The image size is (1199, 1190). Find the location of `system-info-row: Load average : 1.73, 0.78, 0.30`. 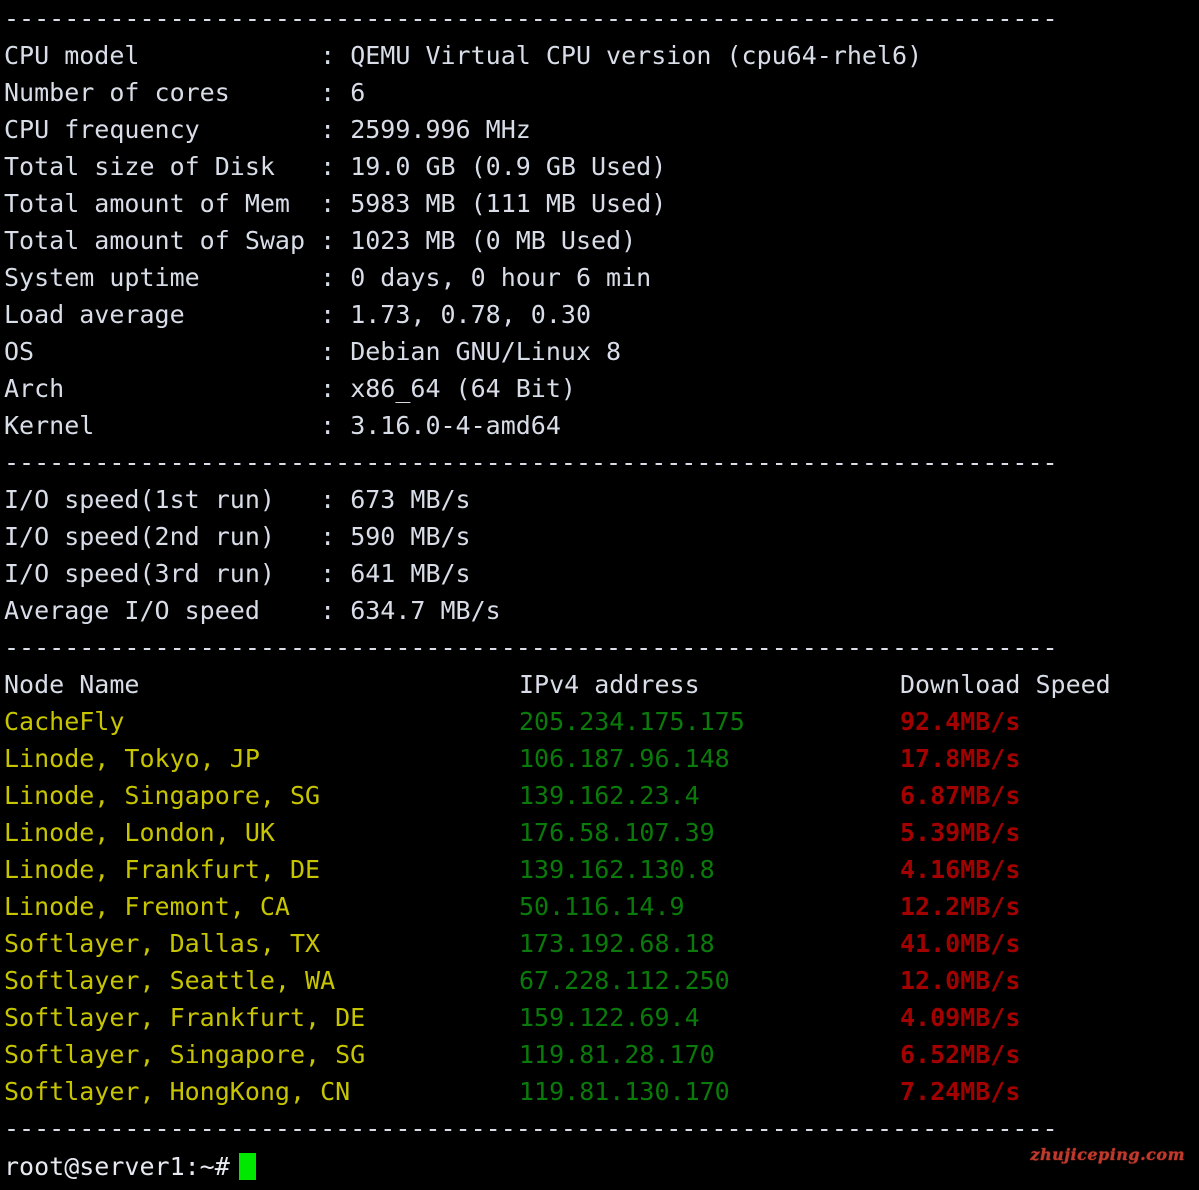

system-info-row: Load average : 1.73, 0.78, 0.30 is located at coordinates (599, 314).